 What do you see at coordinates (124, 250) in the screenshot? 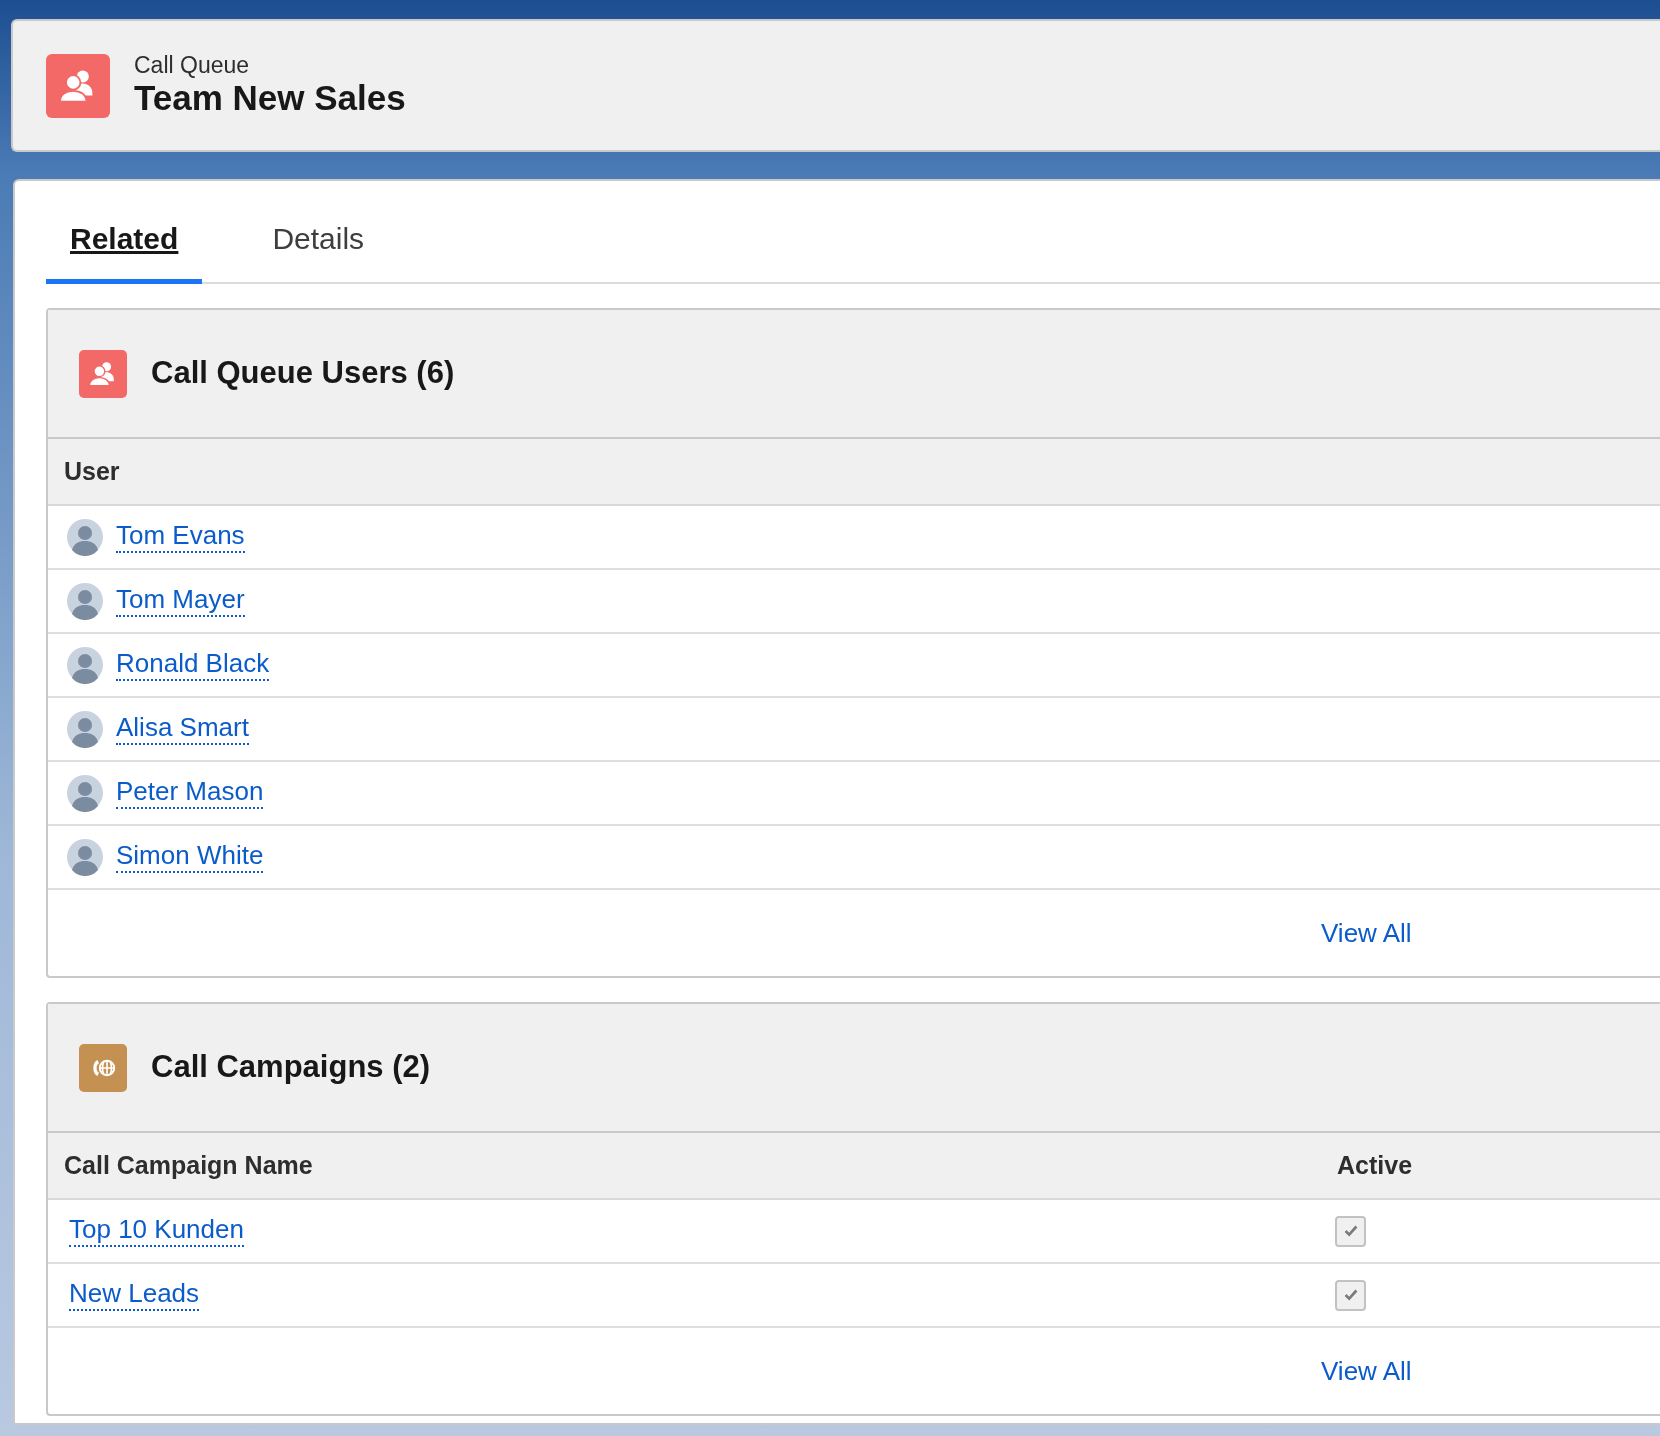
I see `tab: Related` at bounding box center [124, 250].